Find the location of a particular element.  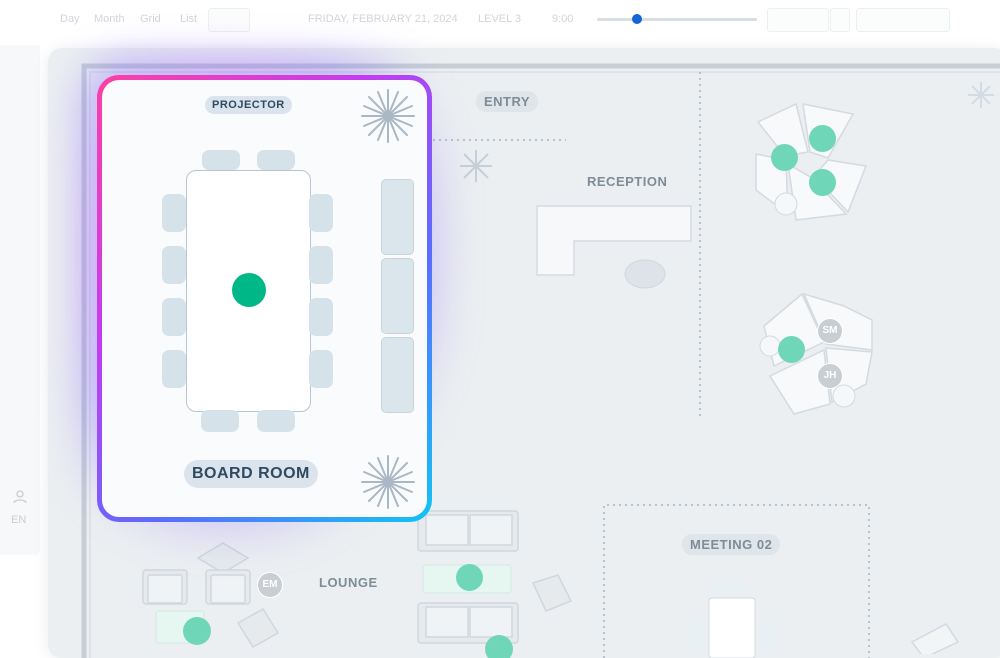

time-slider-track is located at coordinates (677, 19).